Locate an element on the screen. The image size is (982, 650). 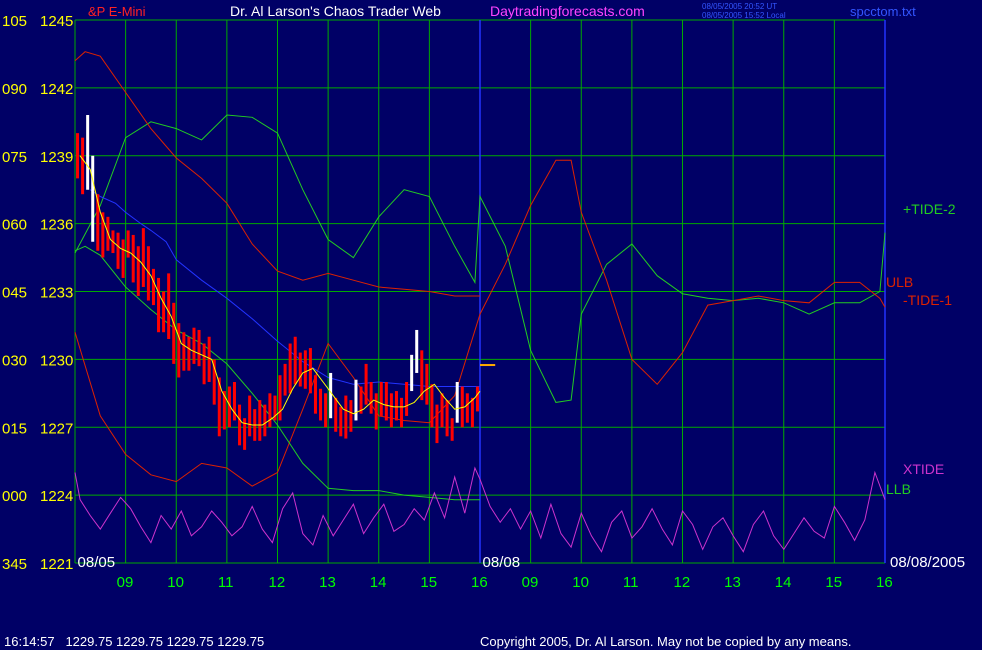
date-label: 08/05 is located at coordinates (97, 562).